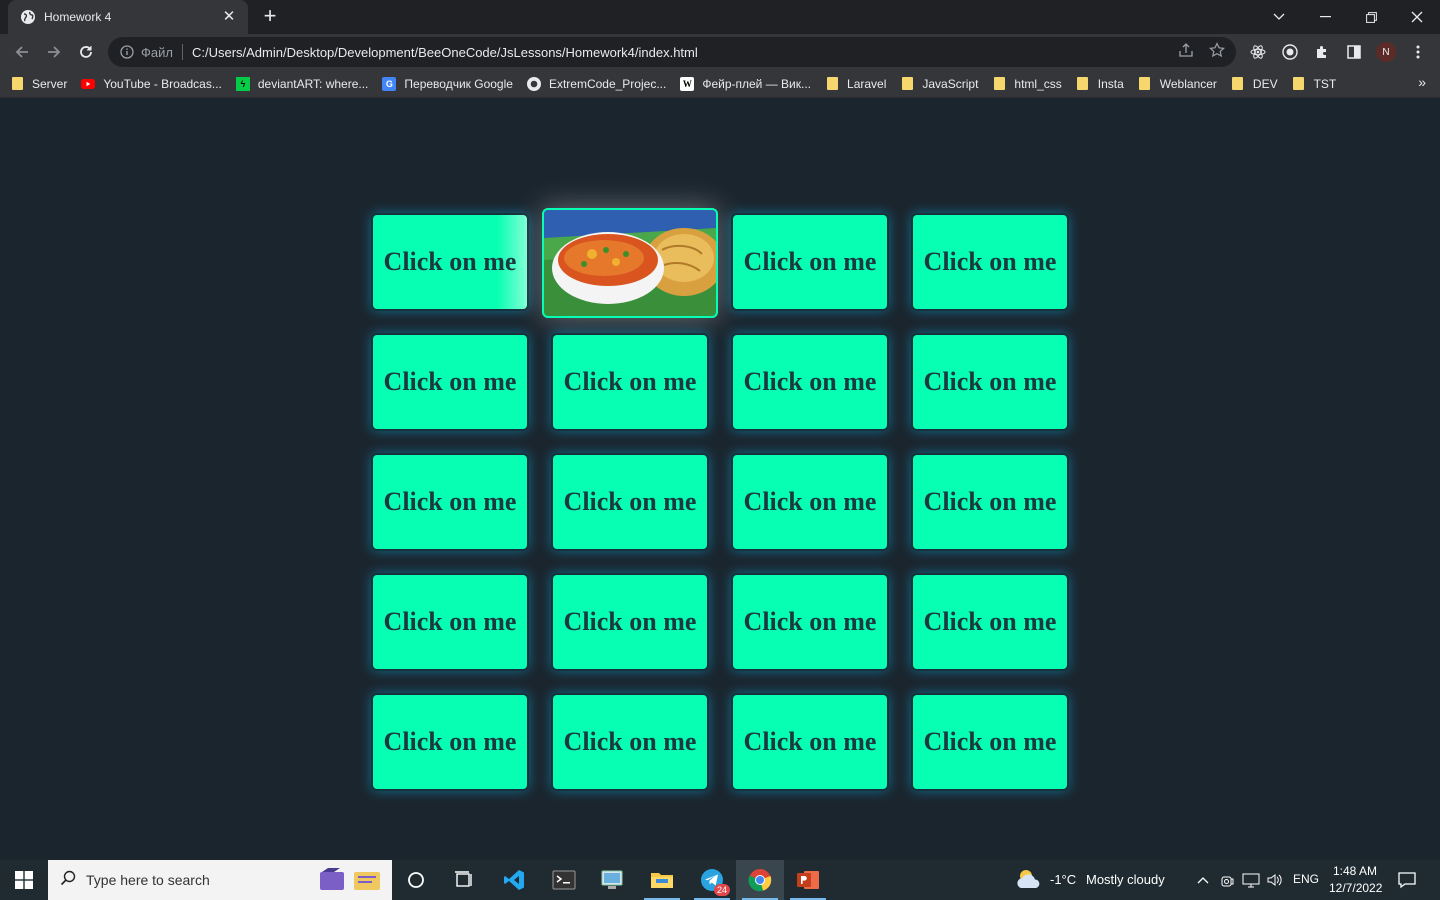 Image resolution: width=1440 pixels, height=900 pixels. I want to click on powerpoint-icon, so click(808, 880).